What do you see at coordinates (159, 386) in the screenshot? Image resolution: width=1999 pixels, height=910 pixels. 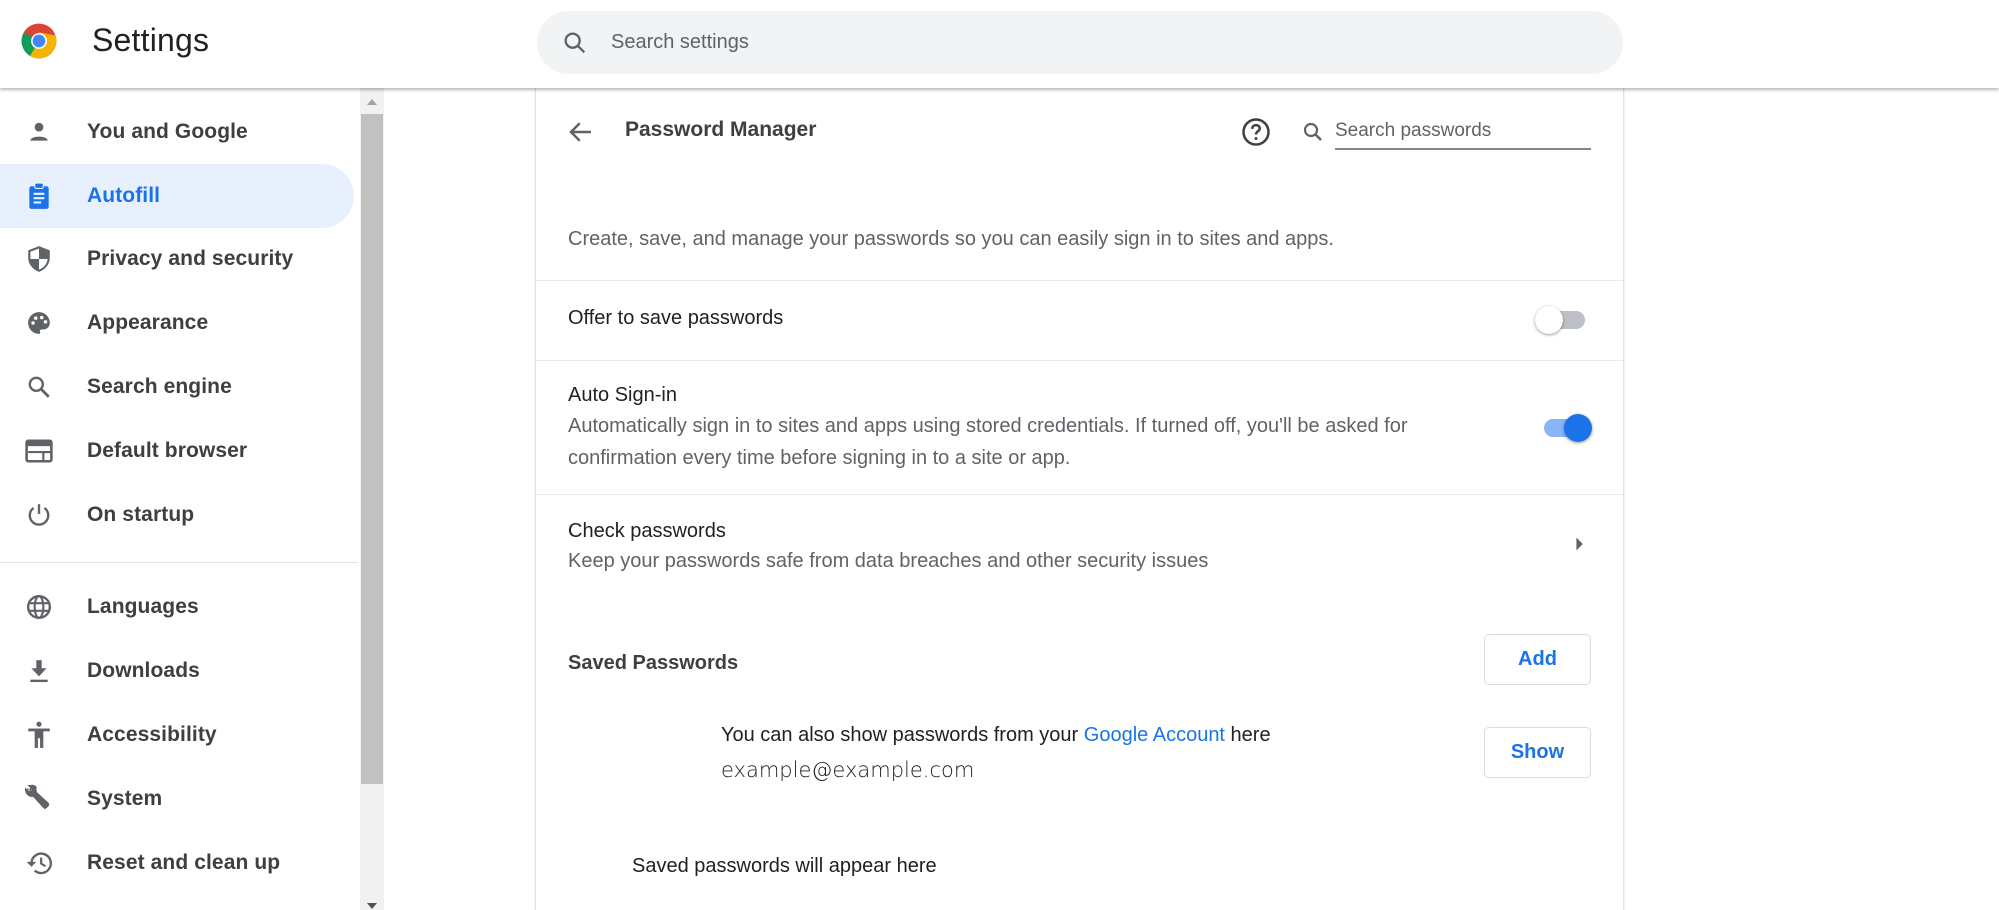 I see `sidebar-item-label: Search engine` at bounding box center [159, 386].